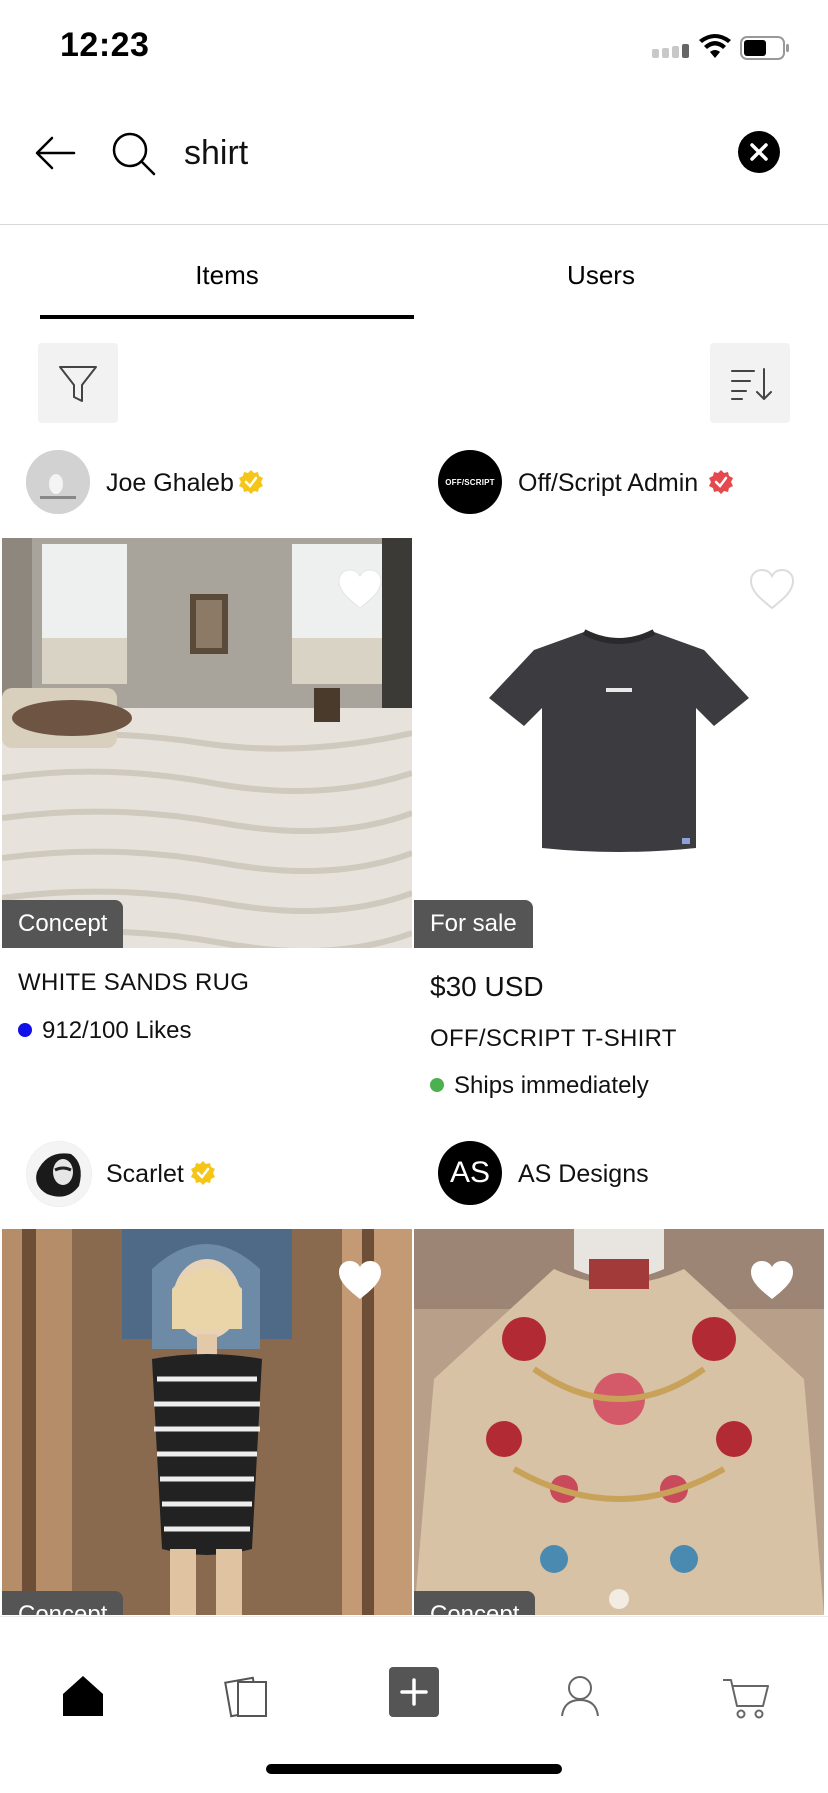 The image size is (828, 1793). I want to click on item-status-text: Ships immediately, so click(551, 1085).